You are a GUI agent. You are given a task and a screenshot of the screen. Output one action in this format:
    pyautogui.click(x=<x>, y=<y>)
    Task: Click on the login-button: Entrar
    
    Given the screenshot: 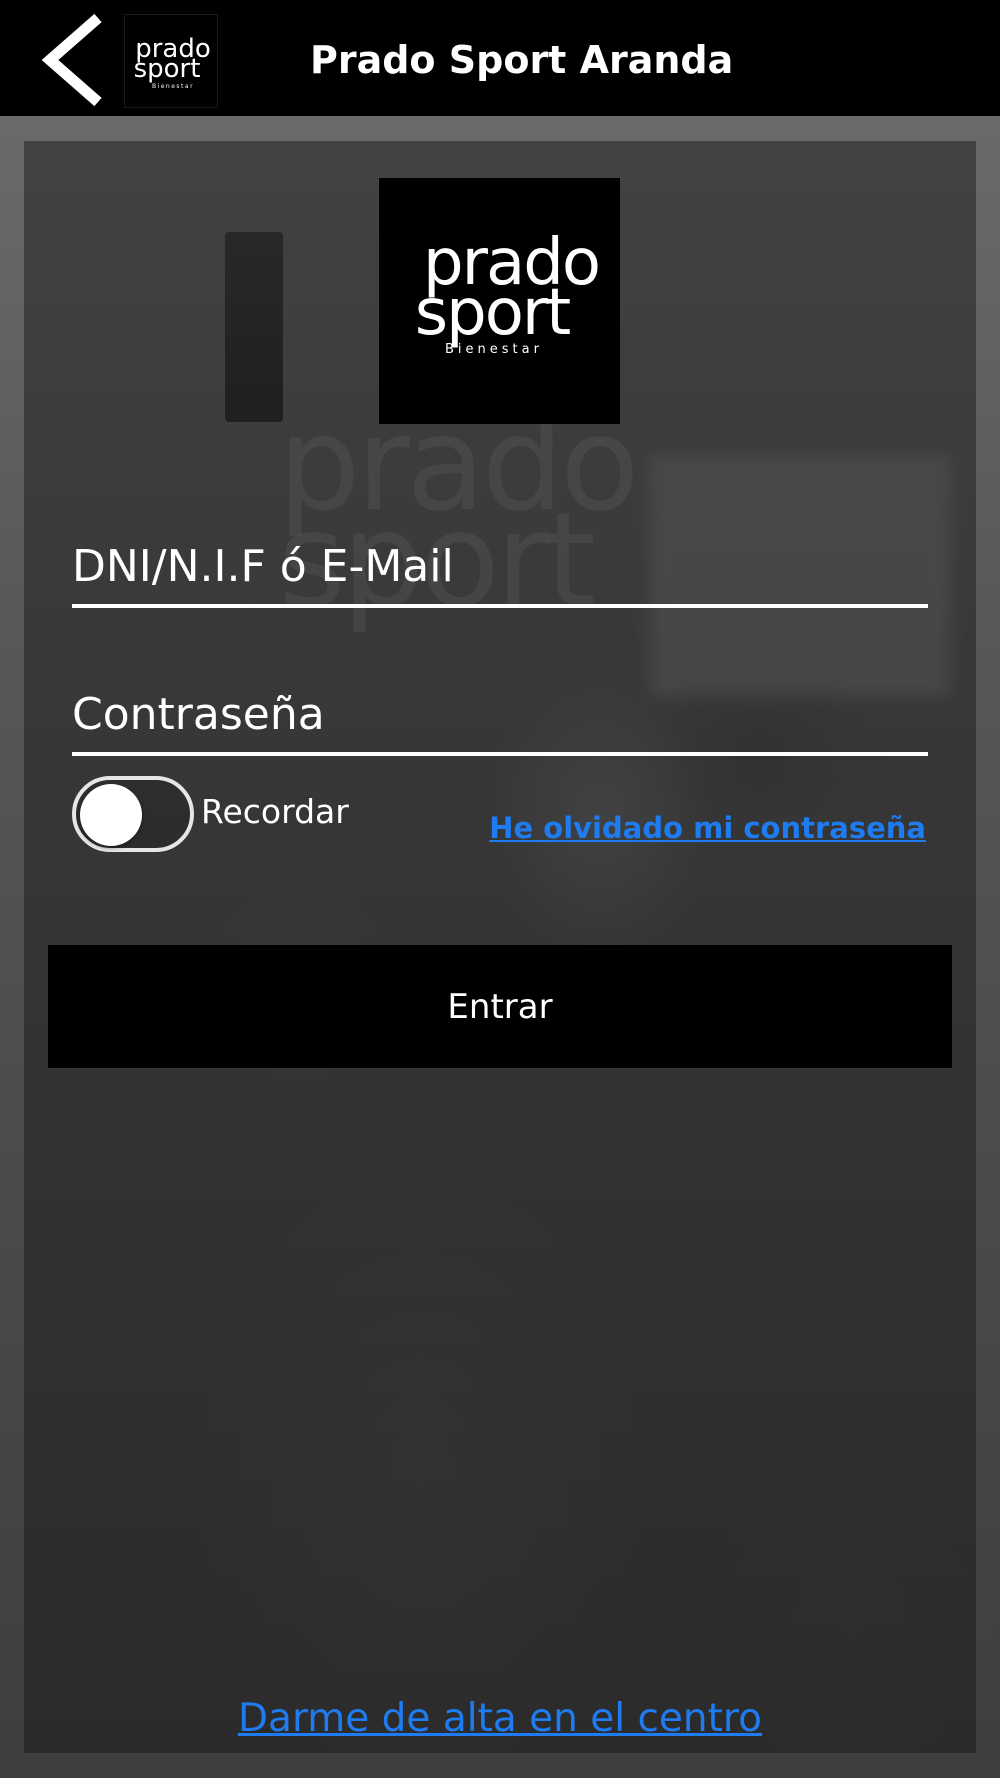 What is the action you would take?
    pyautogui.click(x=500, y=1006)
    